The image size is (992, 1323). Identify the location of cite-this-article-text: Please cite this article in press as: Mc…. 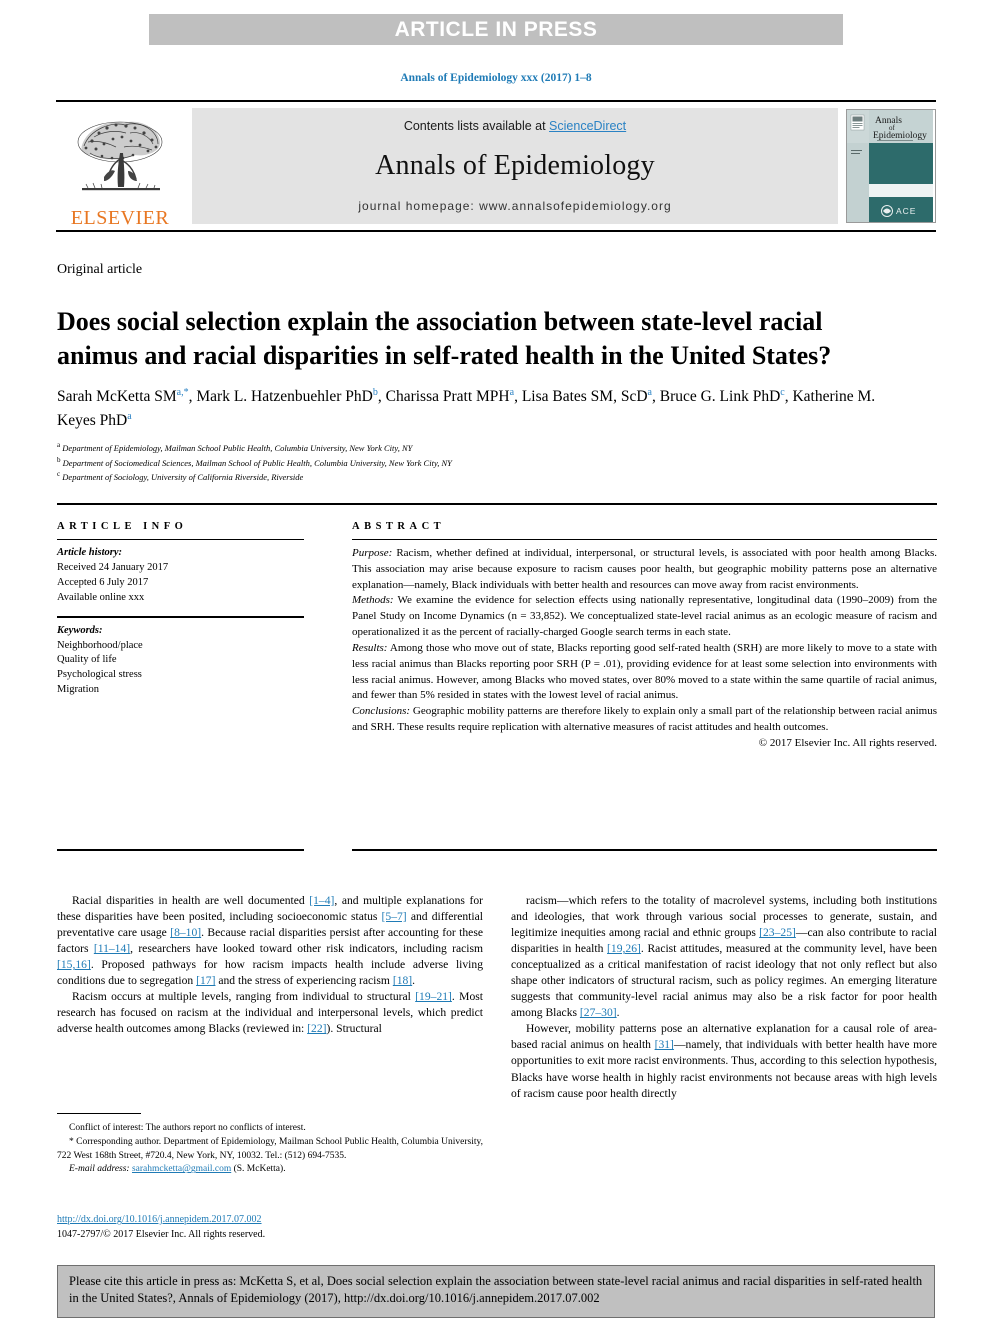
(496, 1290).